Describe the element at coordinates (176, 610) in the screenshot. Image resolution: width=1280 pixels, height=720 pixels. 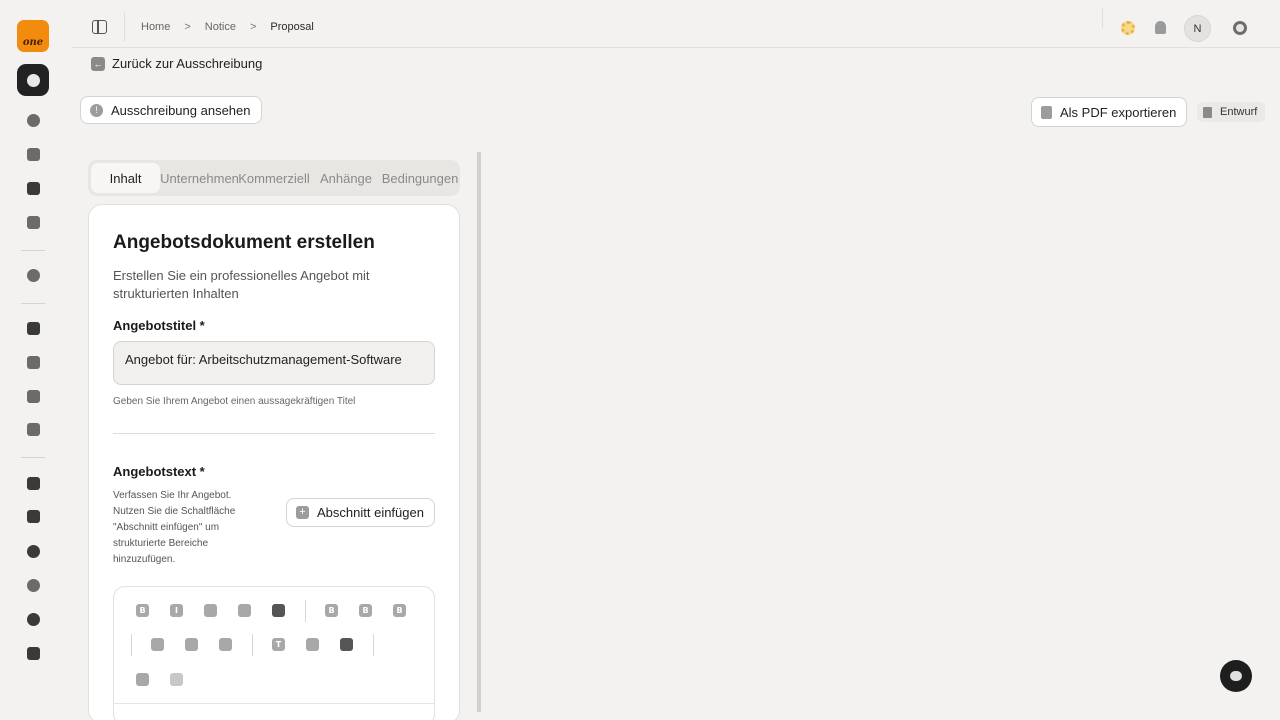
I see `italic-icon: I` at that location.